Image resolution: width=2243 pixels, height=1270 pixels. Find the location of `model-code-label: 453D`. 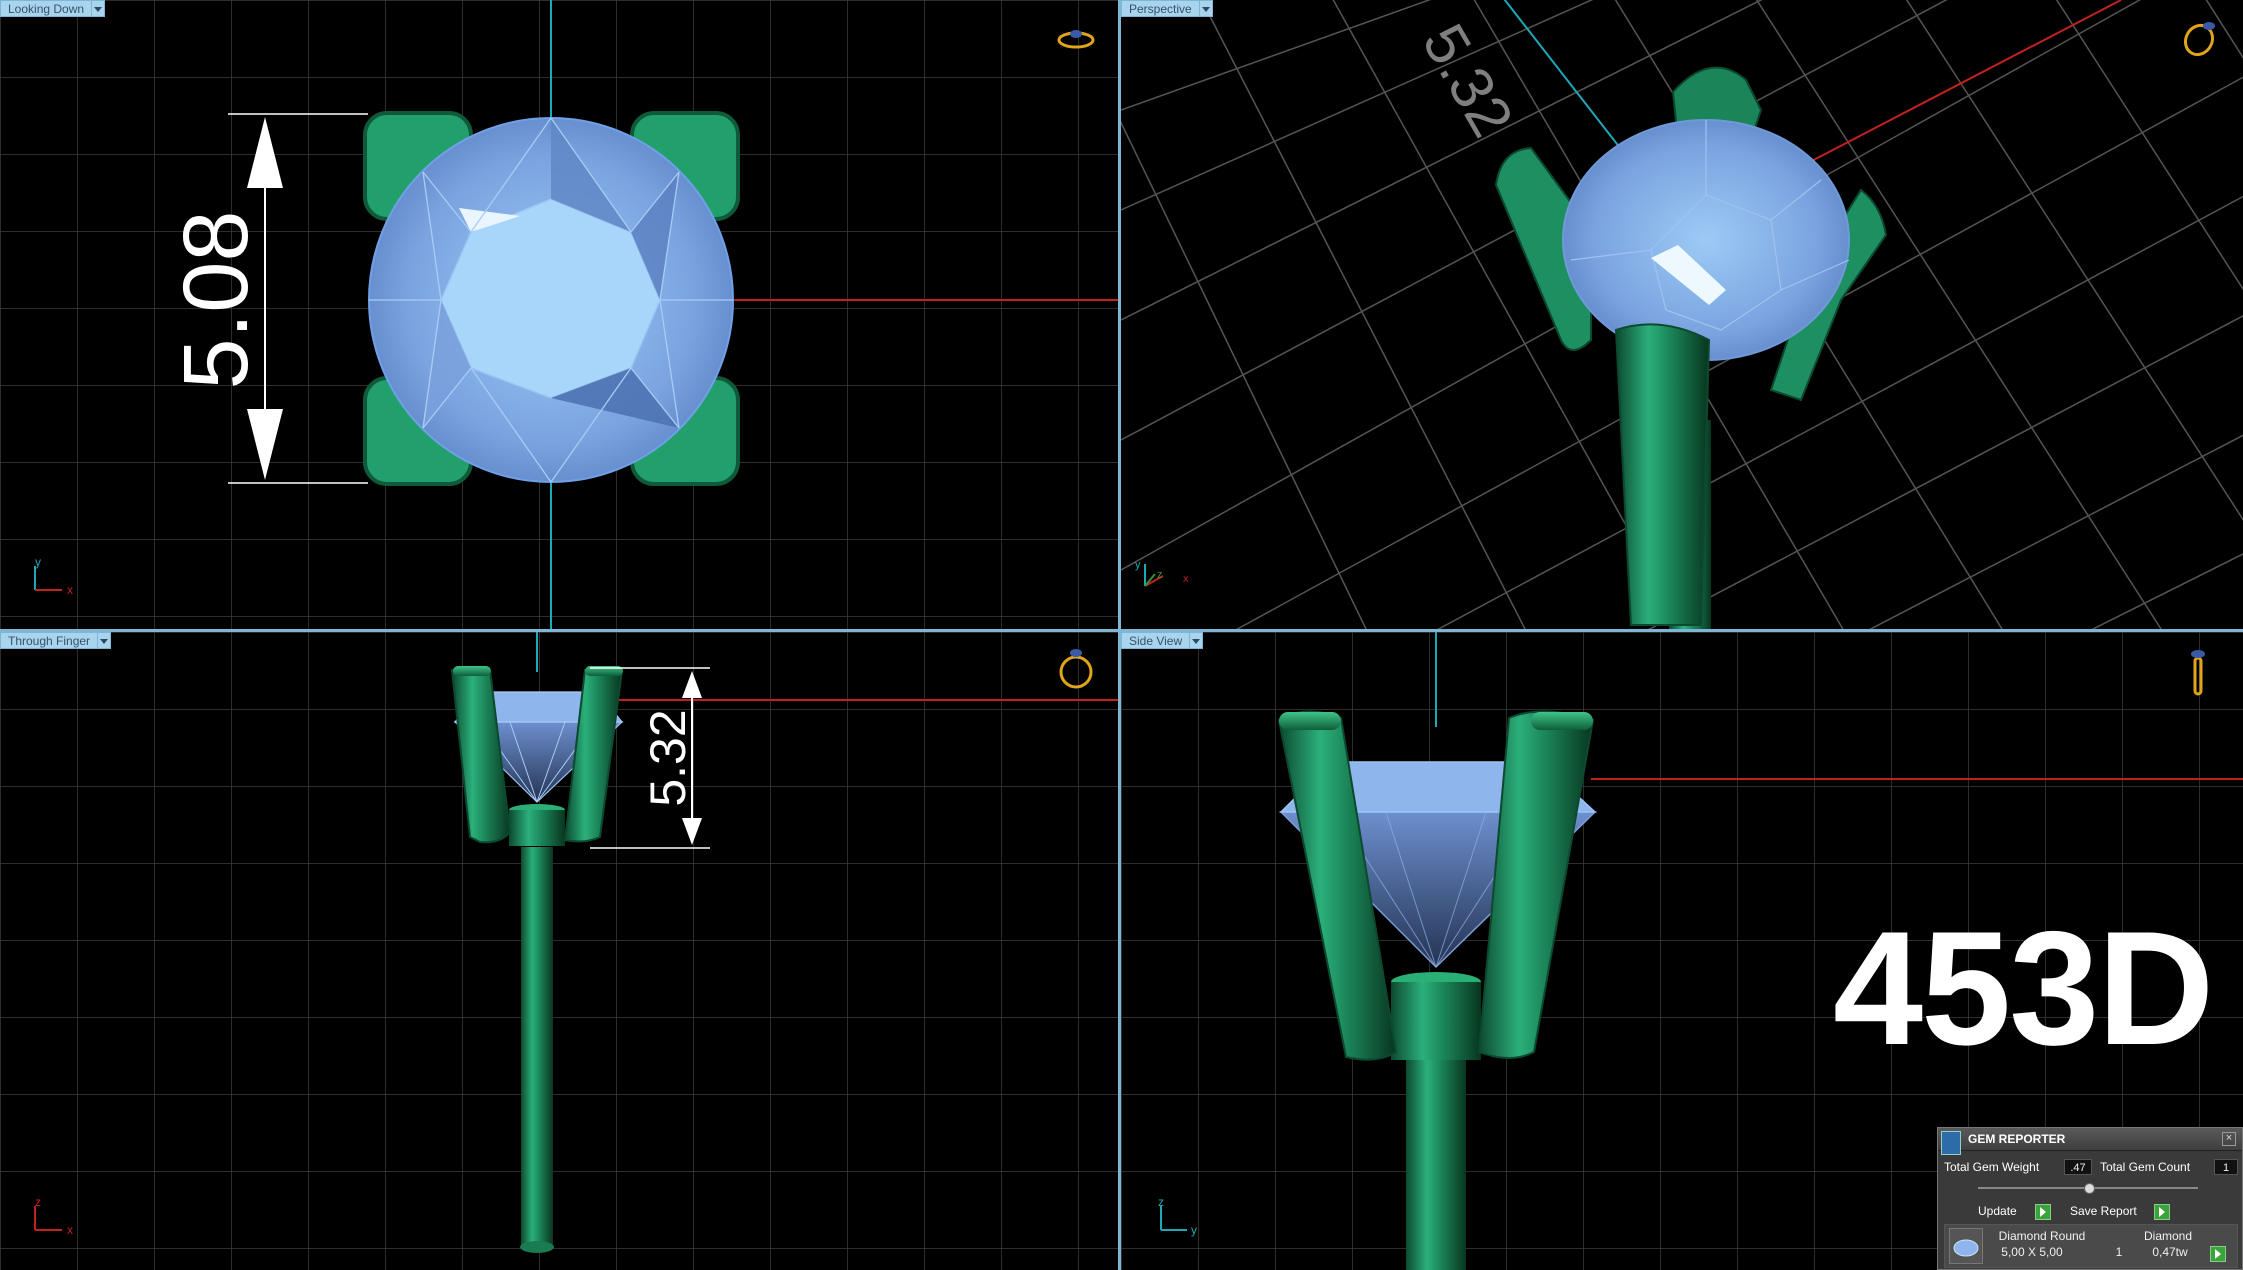

model-code-label: 453D is located at coordinates (2023, 988).